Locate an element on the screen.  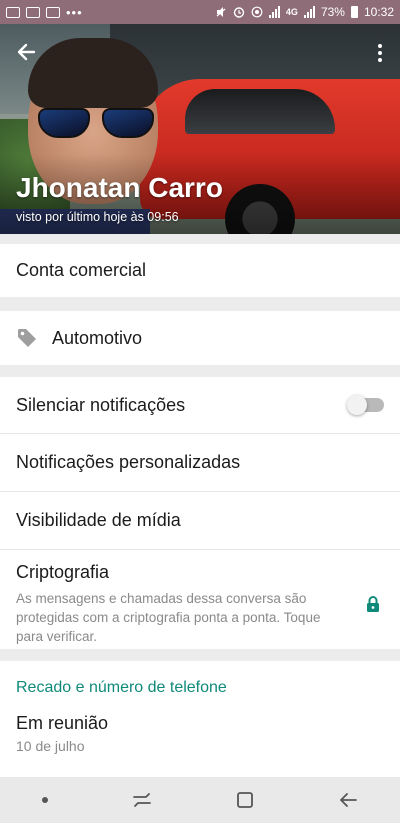
about-status: Em reunião is located at coordinates (200, 721).